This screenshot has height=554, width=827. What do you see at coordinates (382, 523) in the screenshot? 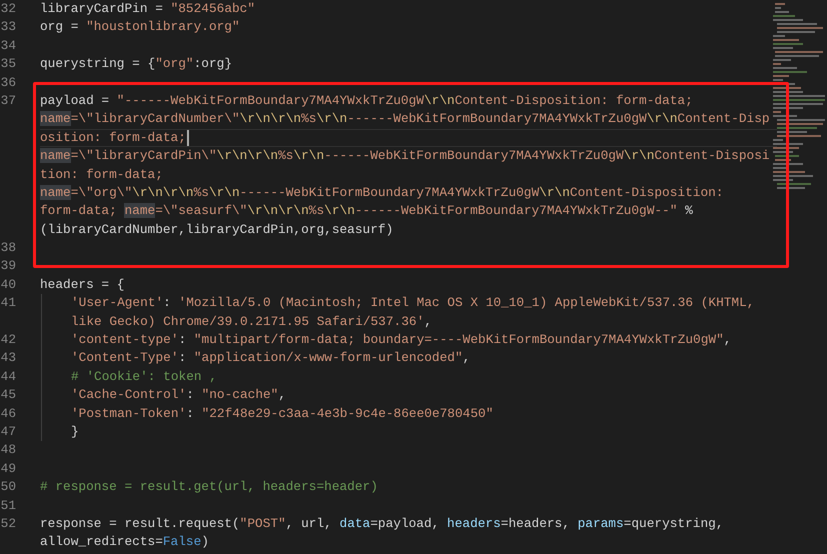
I see `code-line: response = result.request("POST", url, data=payload, headers=headers, params=querystring,` at bounding box center [382, 523].